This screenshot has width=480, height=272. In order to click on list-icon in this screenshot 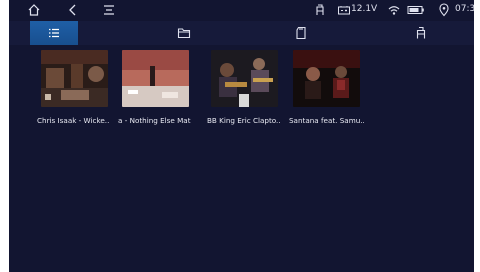, I will do `click(54, 33)`.